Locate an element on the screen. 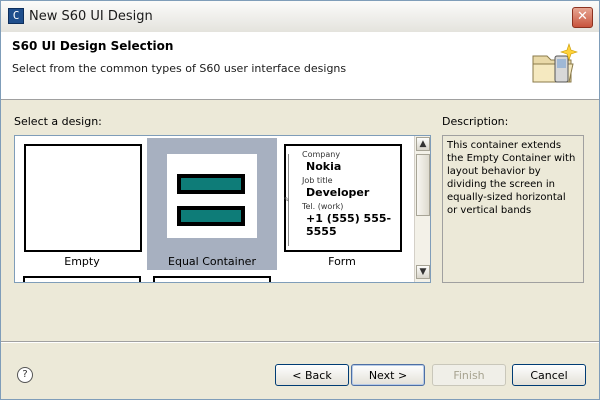  gallery-scrollbar: ▲ ▼ is located at coordinates (422, 209).